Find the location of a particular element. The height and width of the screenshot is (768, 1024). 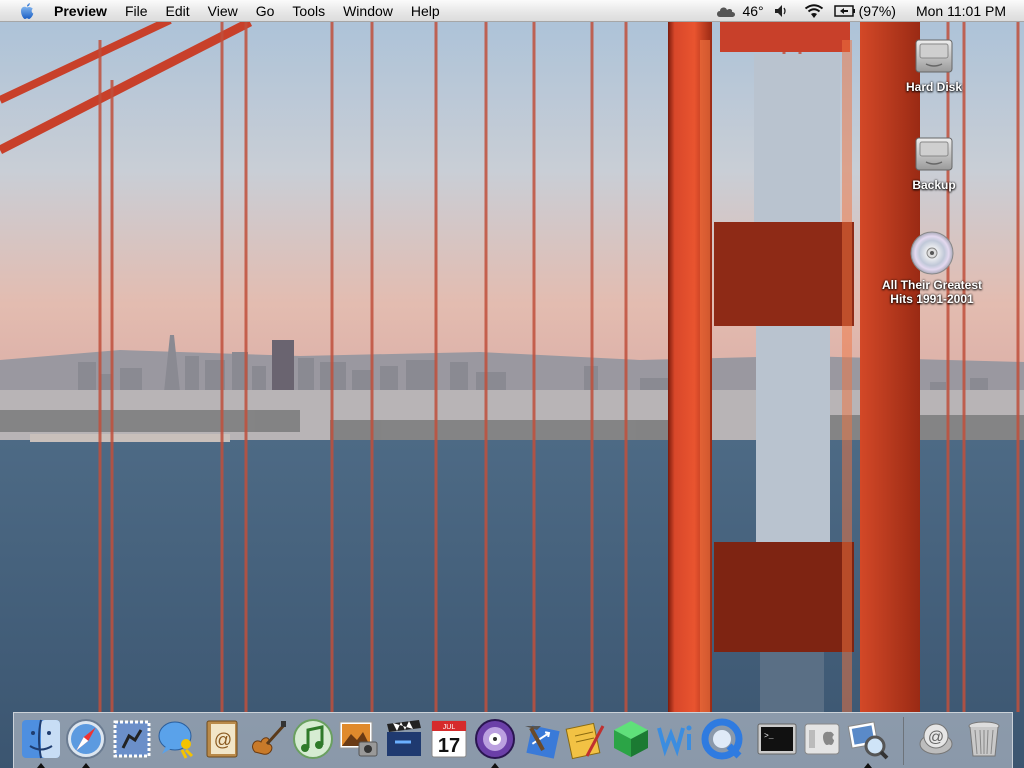

dock-item-system-profiler is located at coordinates (822, 739).